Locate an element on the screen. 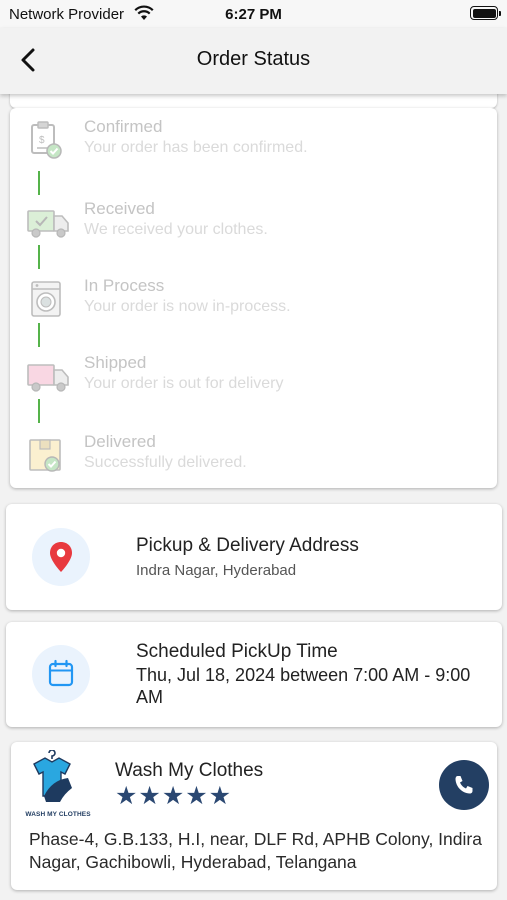 The image size is (507, 900). status-bar: Network Provider 6:27 PM is located at coordinates (253, 14).